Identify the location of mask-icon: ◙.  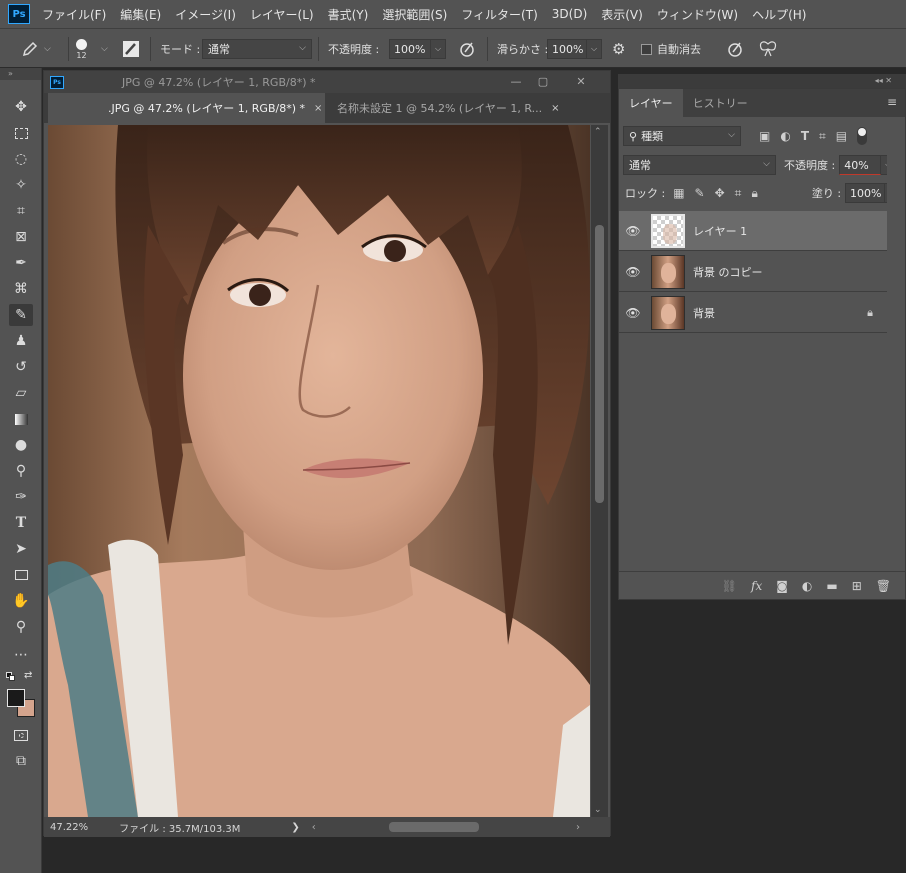
(782, 586).